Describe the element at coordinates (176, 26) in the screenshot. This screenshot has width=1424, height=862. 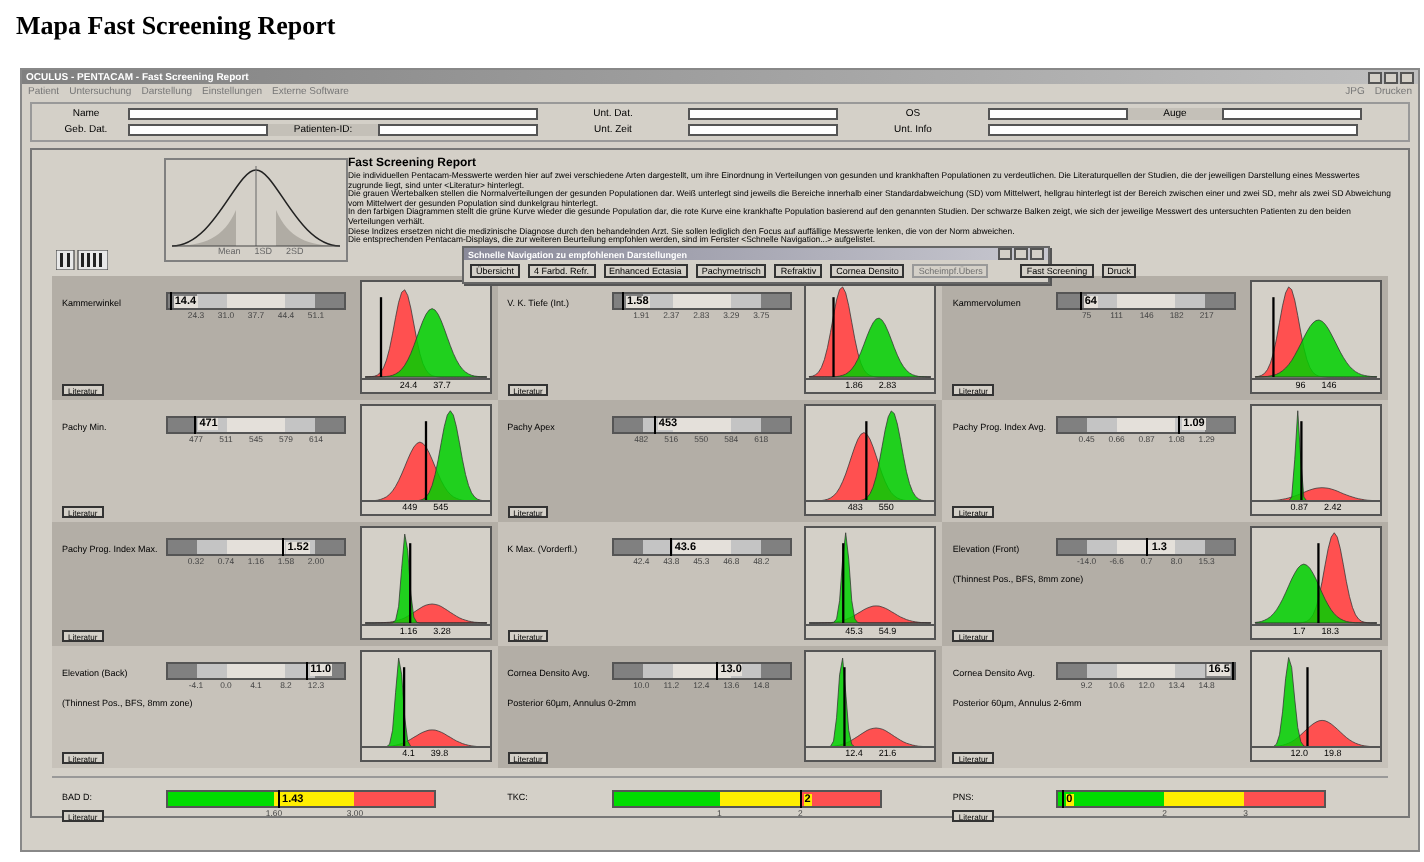
I see `page-title: Mapa Fast Screening Report` at that location.